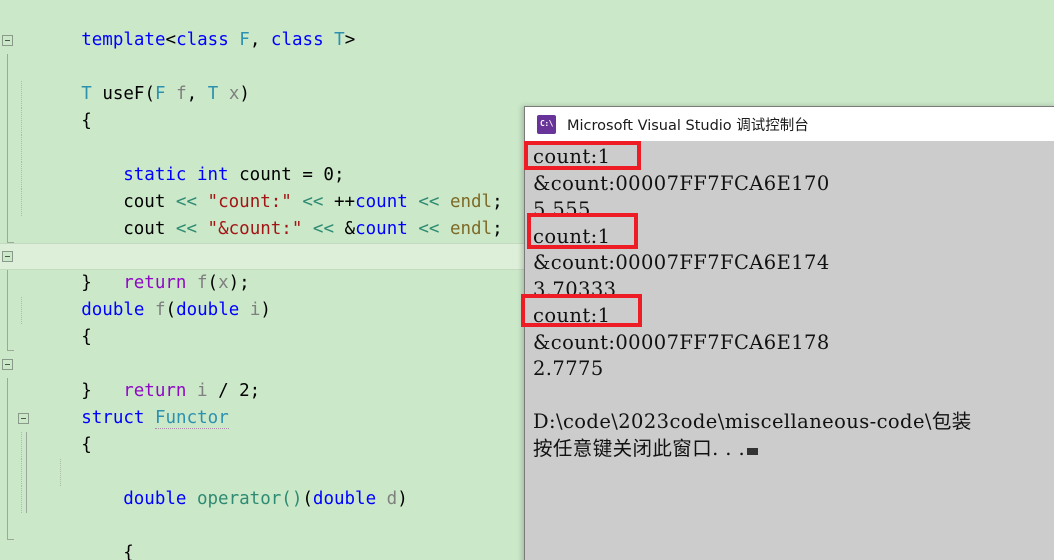 Image resolution: width=1054 pixels, height=560 pixels. I want to click on code-line: template<class F, class T>, so click(527, 25).